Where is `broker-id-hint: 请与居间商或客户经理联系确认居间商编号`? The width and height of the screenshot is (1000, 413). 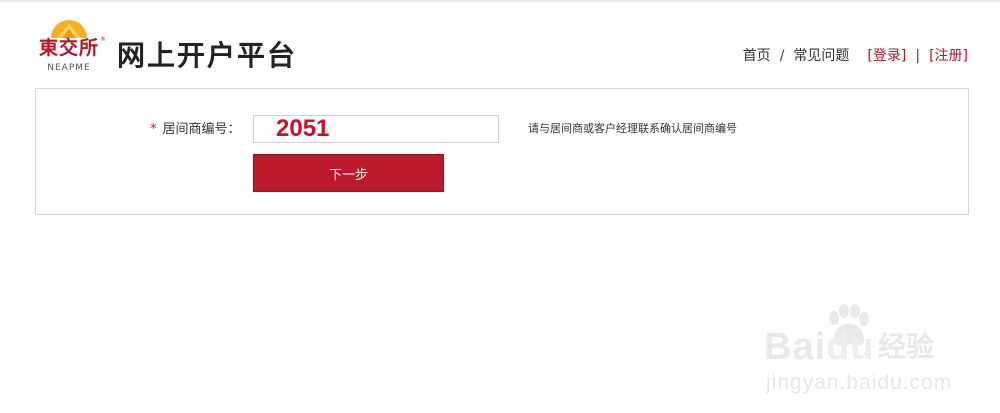 broker-id-hint: 请与居间商或客户经理联系确认居间商编号 is located at coordinates (632, 128).